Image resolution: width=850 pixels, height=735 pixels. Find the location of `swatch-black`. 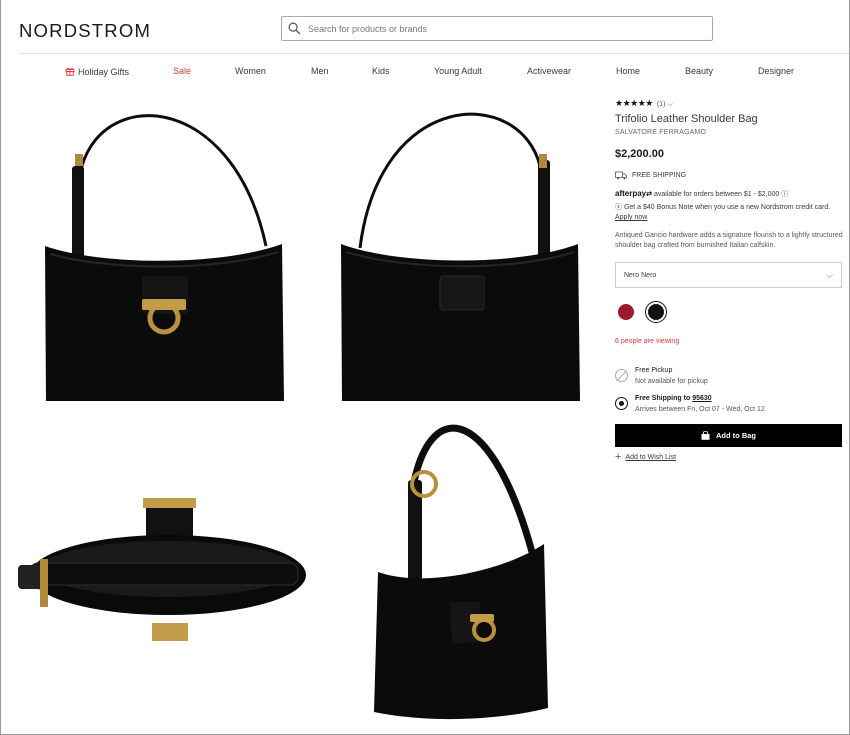

swatch-black is located at coordinates (656, 312).